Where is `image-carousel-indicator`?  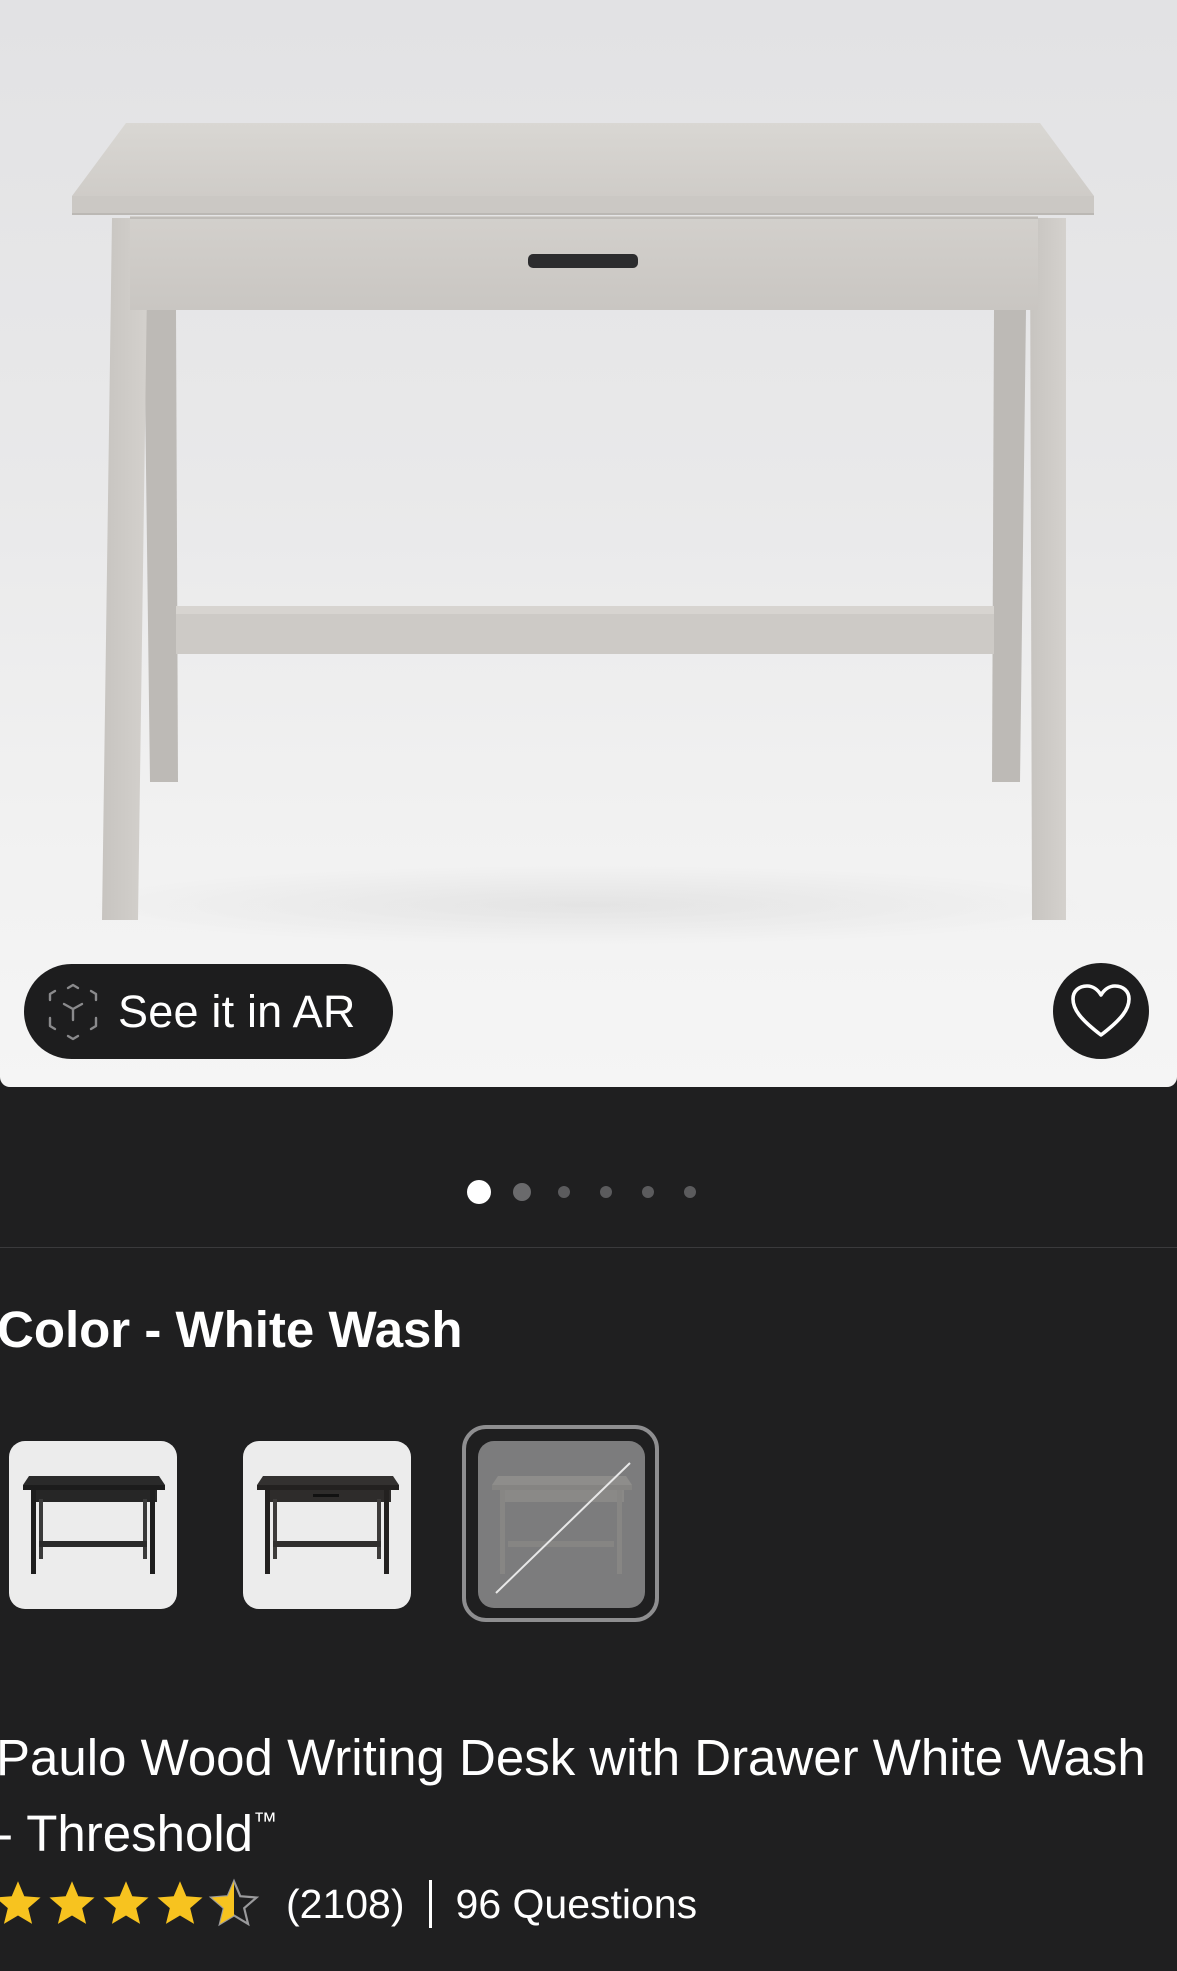 image-carousel-indicator is located at coordinates (588, 1192).